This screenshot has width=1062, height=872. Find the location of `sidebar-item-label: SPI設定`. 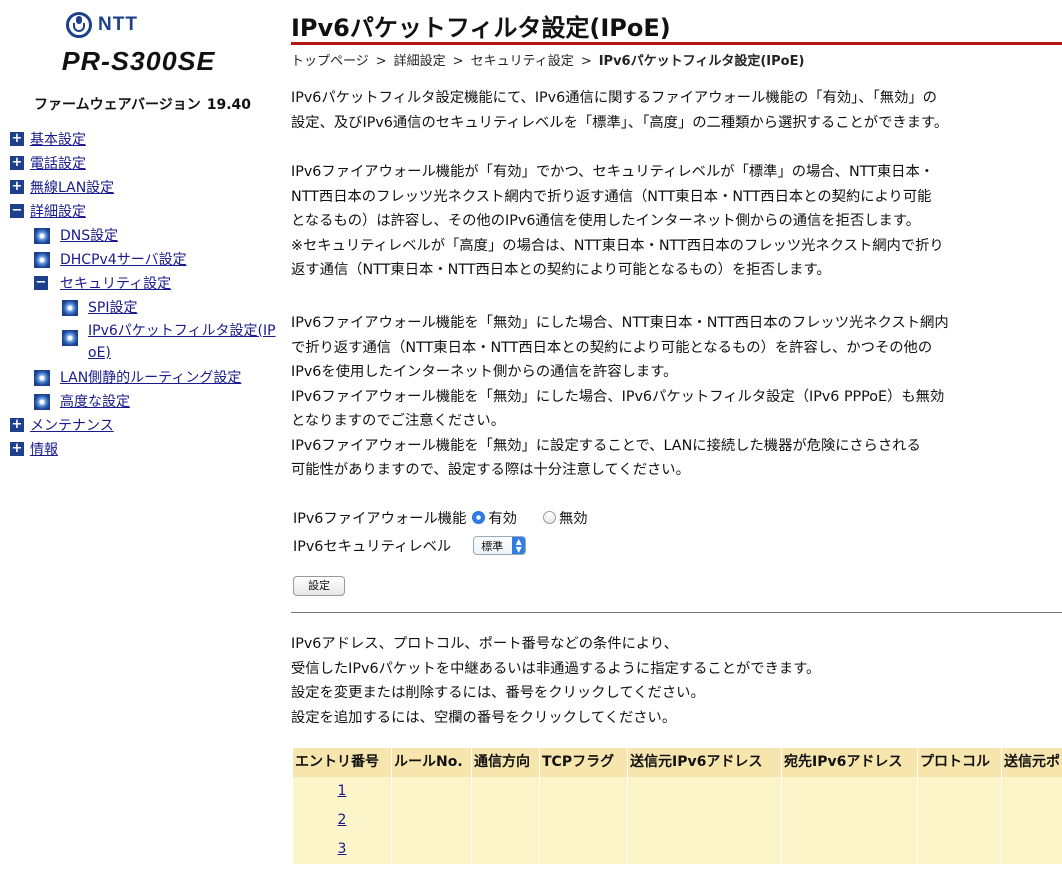

sidebar-item-label: SPI設定 is located at coordinates (112, 308).